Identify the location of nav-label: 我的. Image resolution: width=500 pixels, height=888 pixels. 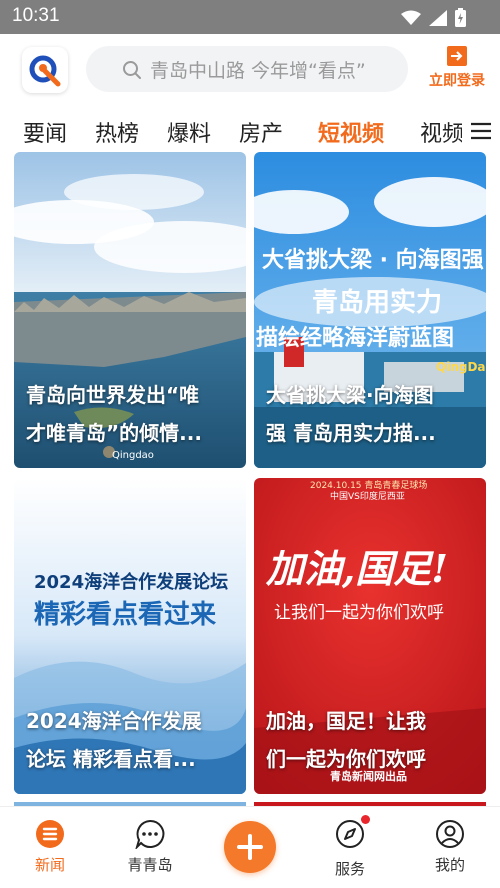
(449, 865).